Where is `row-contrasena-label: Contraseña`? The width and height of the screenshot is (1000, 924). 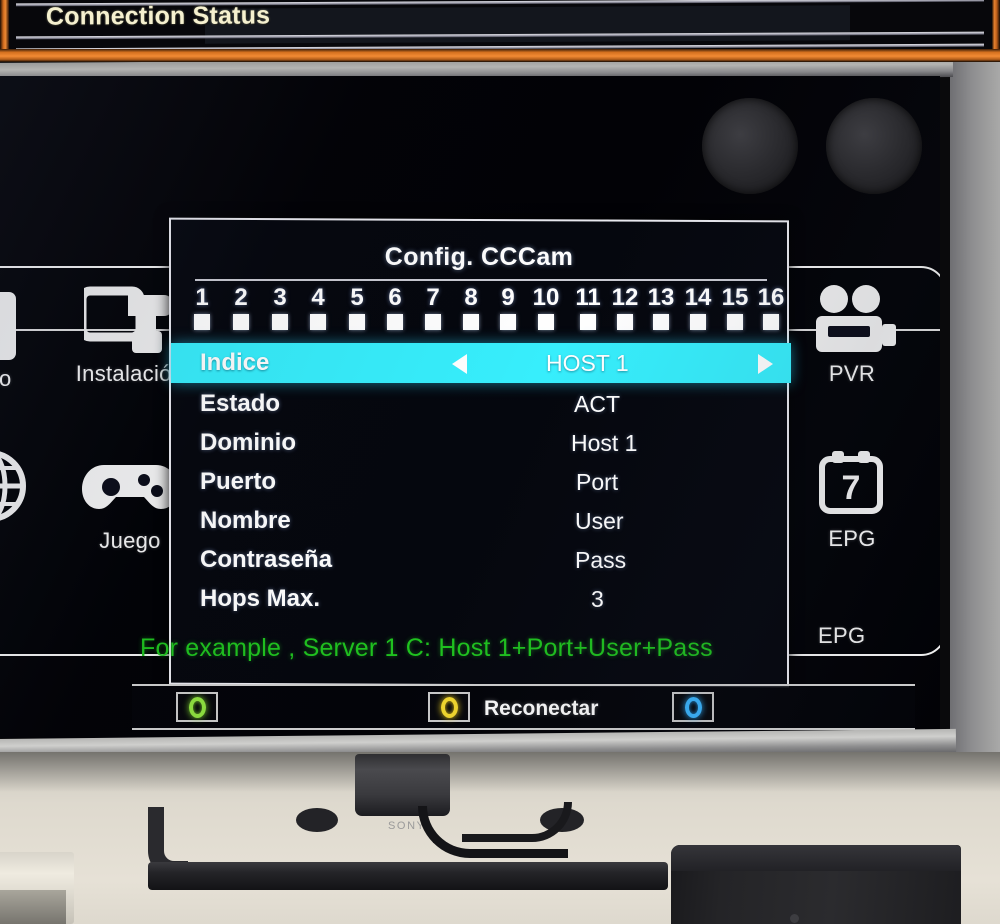
row-contrasena-label: Contraseña is located at coordinates (266, 559).